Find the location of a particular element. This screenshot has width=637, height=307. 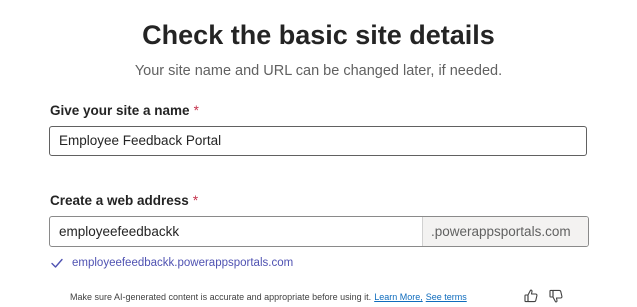

checkmark-icon is located at coordinates (57, 263).